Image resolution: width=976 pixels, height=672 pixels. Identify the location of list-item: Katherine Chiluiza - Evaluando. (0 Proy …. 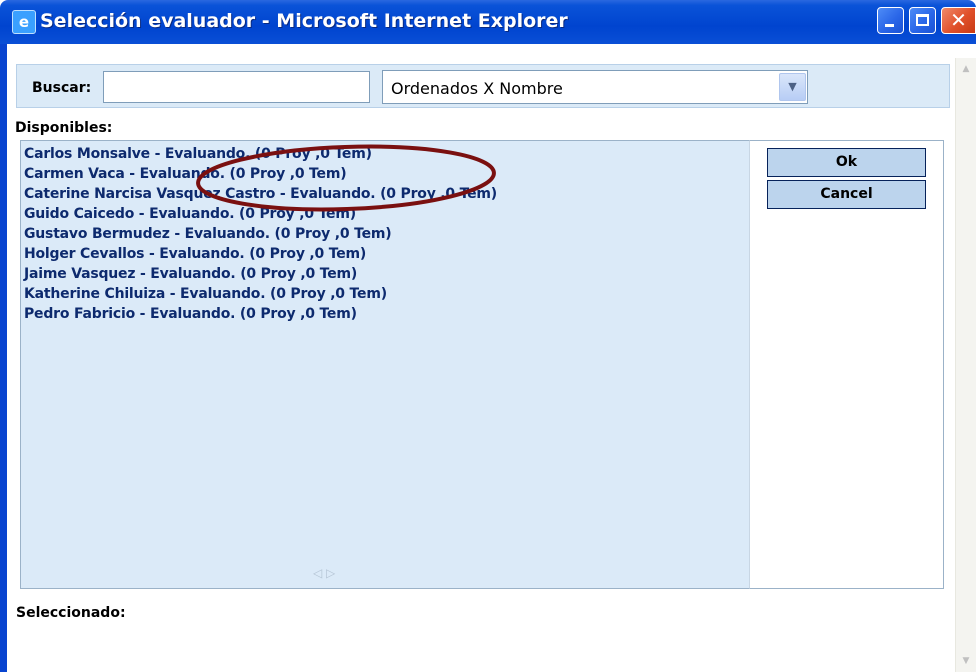
(205, 294).